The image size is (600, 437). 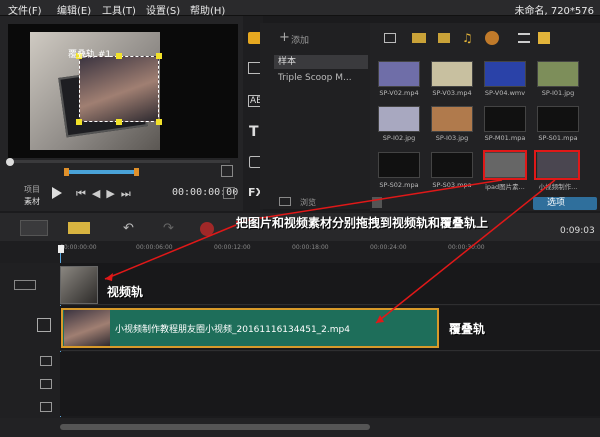 What do you see at coordinates (362, 223) in the screenshot?
I see `instruction-annotation: 把图片和视频素材分别拖拽到视频轨和覆叠轨上` at bounding box center [362, 223].